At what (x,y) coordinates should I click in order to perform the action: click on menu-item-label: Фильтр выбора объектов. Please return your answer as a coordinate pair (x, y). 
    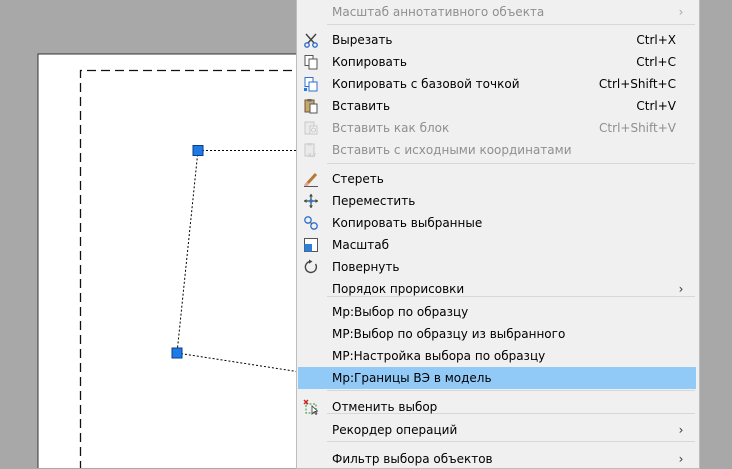
    Looking at the image, I should click on (412, 459).